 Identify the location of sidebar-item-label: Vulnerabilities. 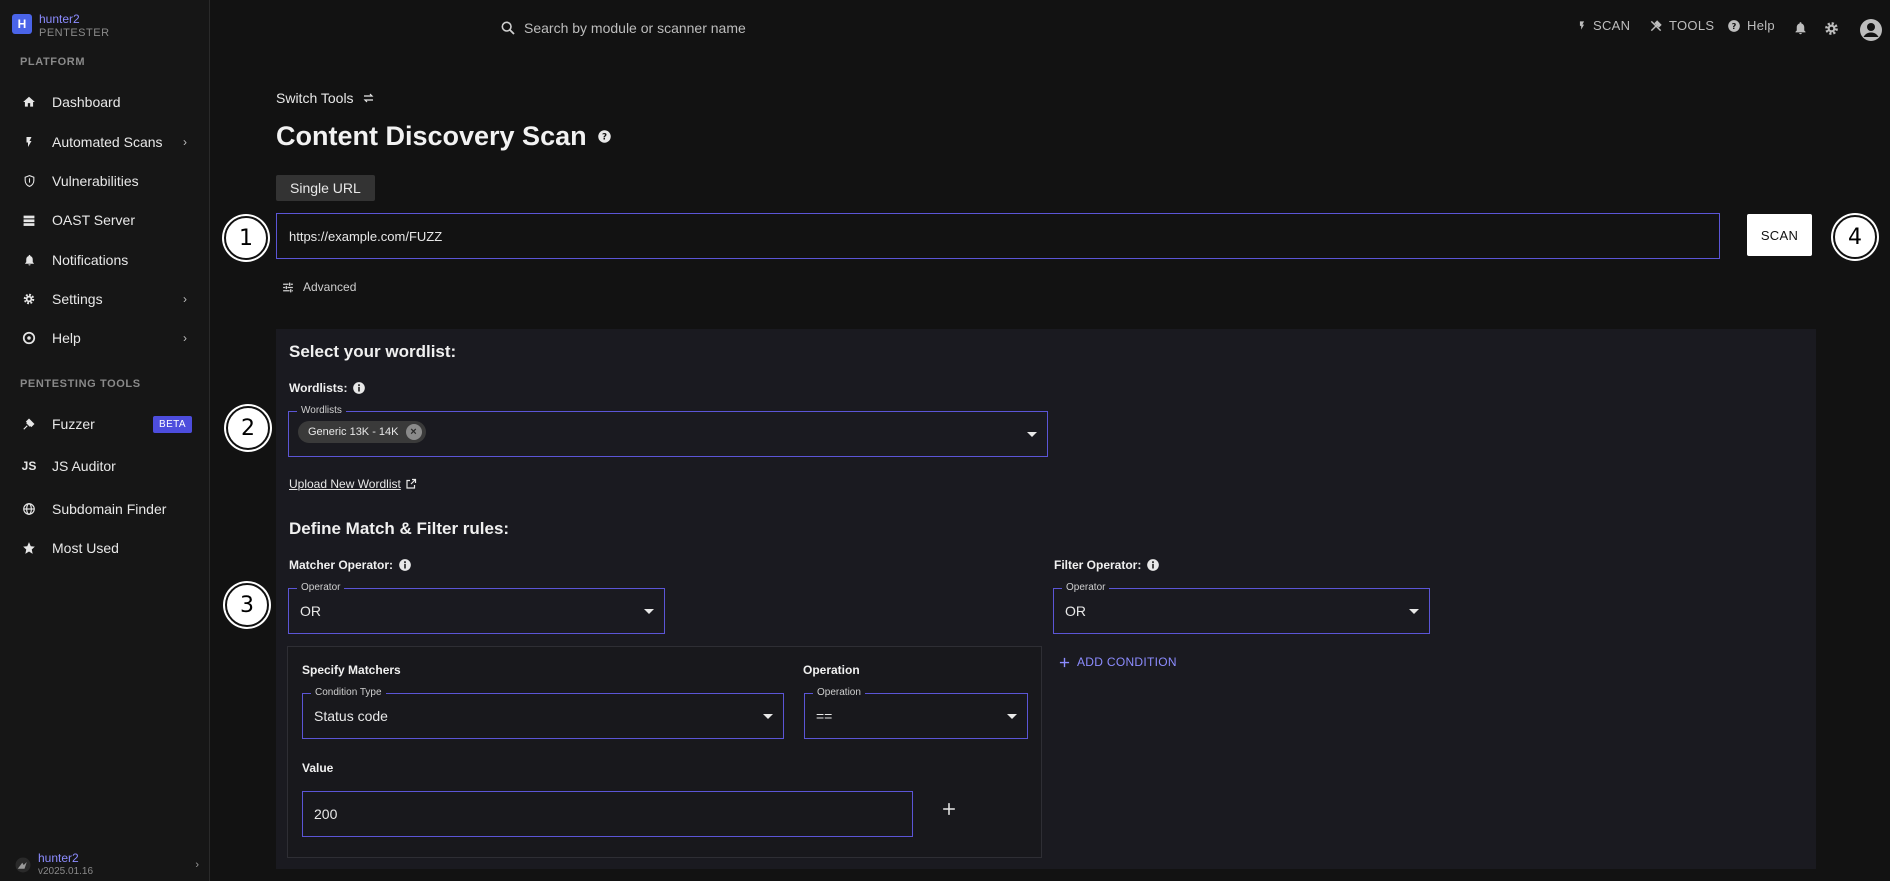
(95, 181).